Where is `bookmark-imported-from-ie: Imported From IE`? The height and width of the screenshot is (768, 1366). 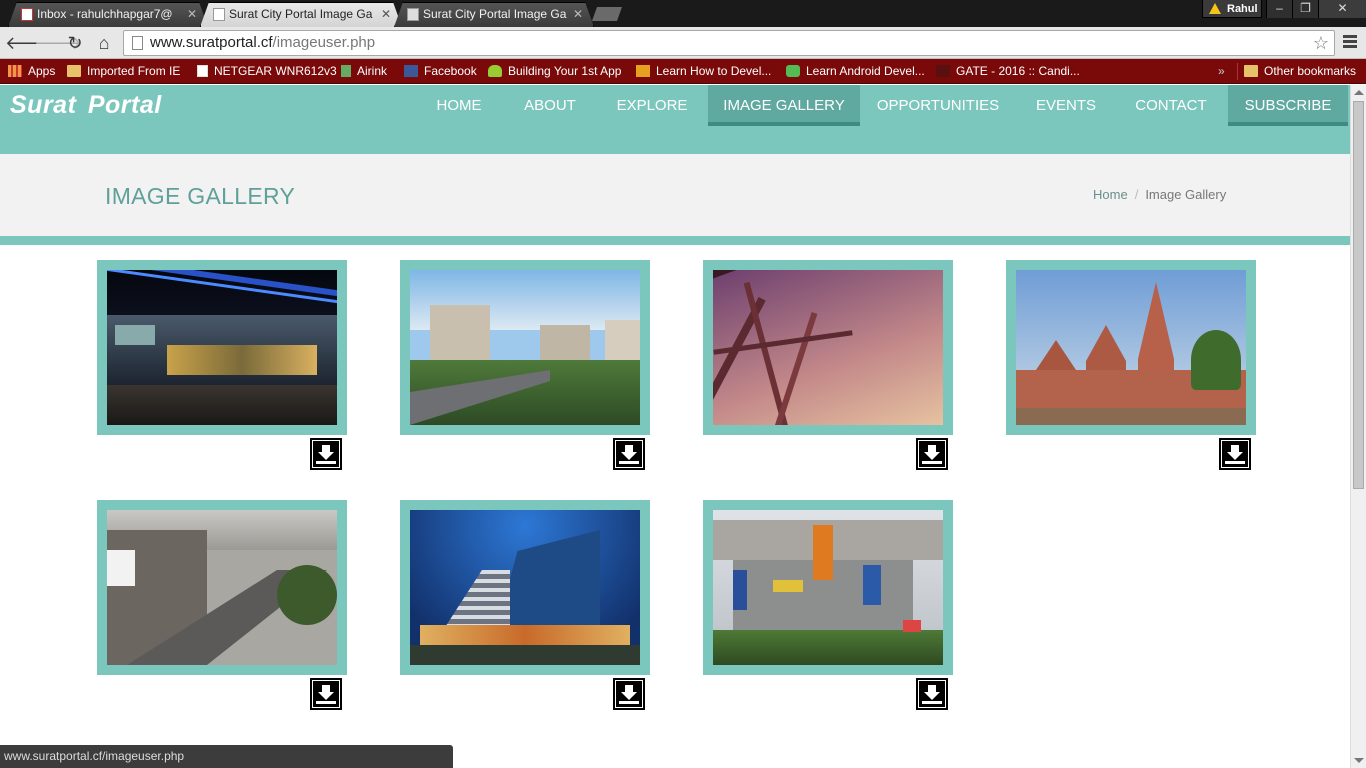 bookmark-imported-from-ie: Imported From IE is located at coordinates (123, 71).